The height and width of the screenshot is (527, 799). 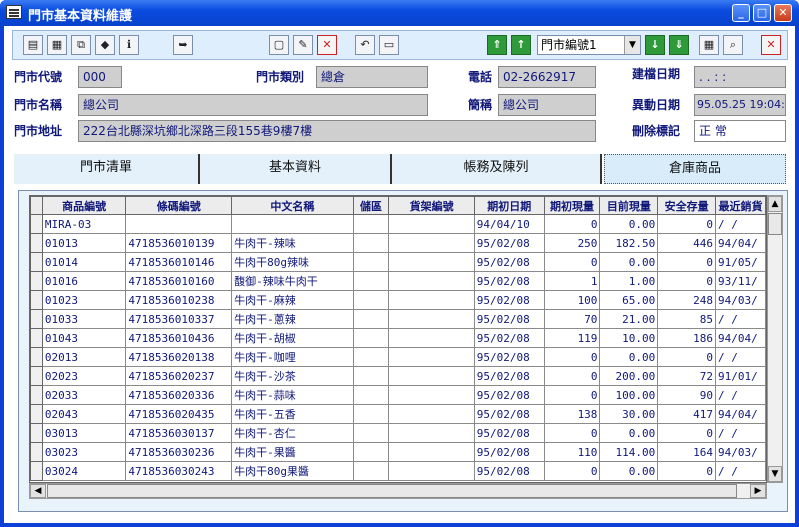 What do you see at coordinates (572, 205) in the screenshot?
I see `column-header: 期初現量` at bounding box center [572, 205].